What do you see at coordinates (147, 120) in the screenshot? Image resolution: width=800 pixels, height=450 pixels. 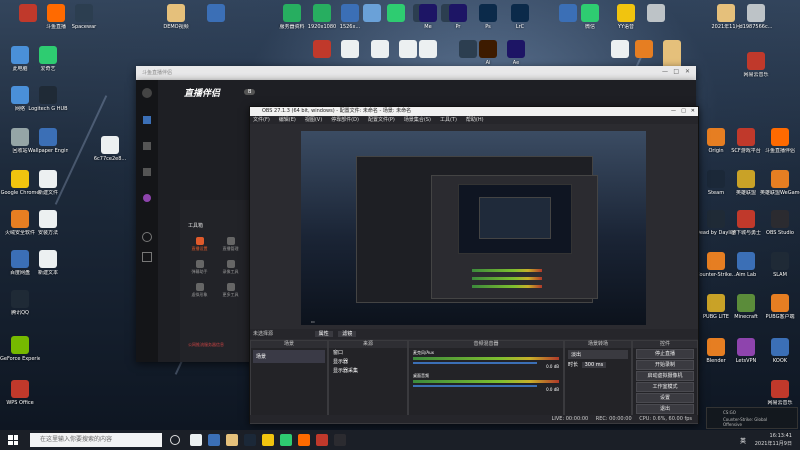 I see `home-icon` at bounding box center [147, 120].